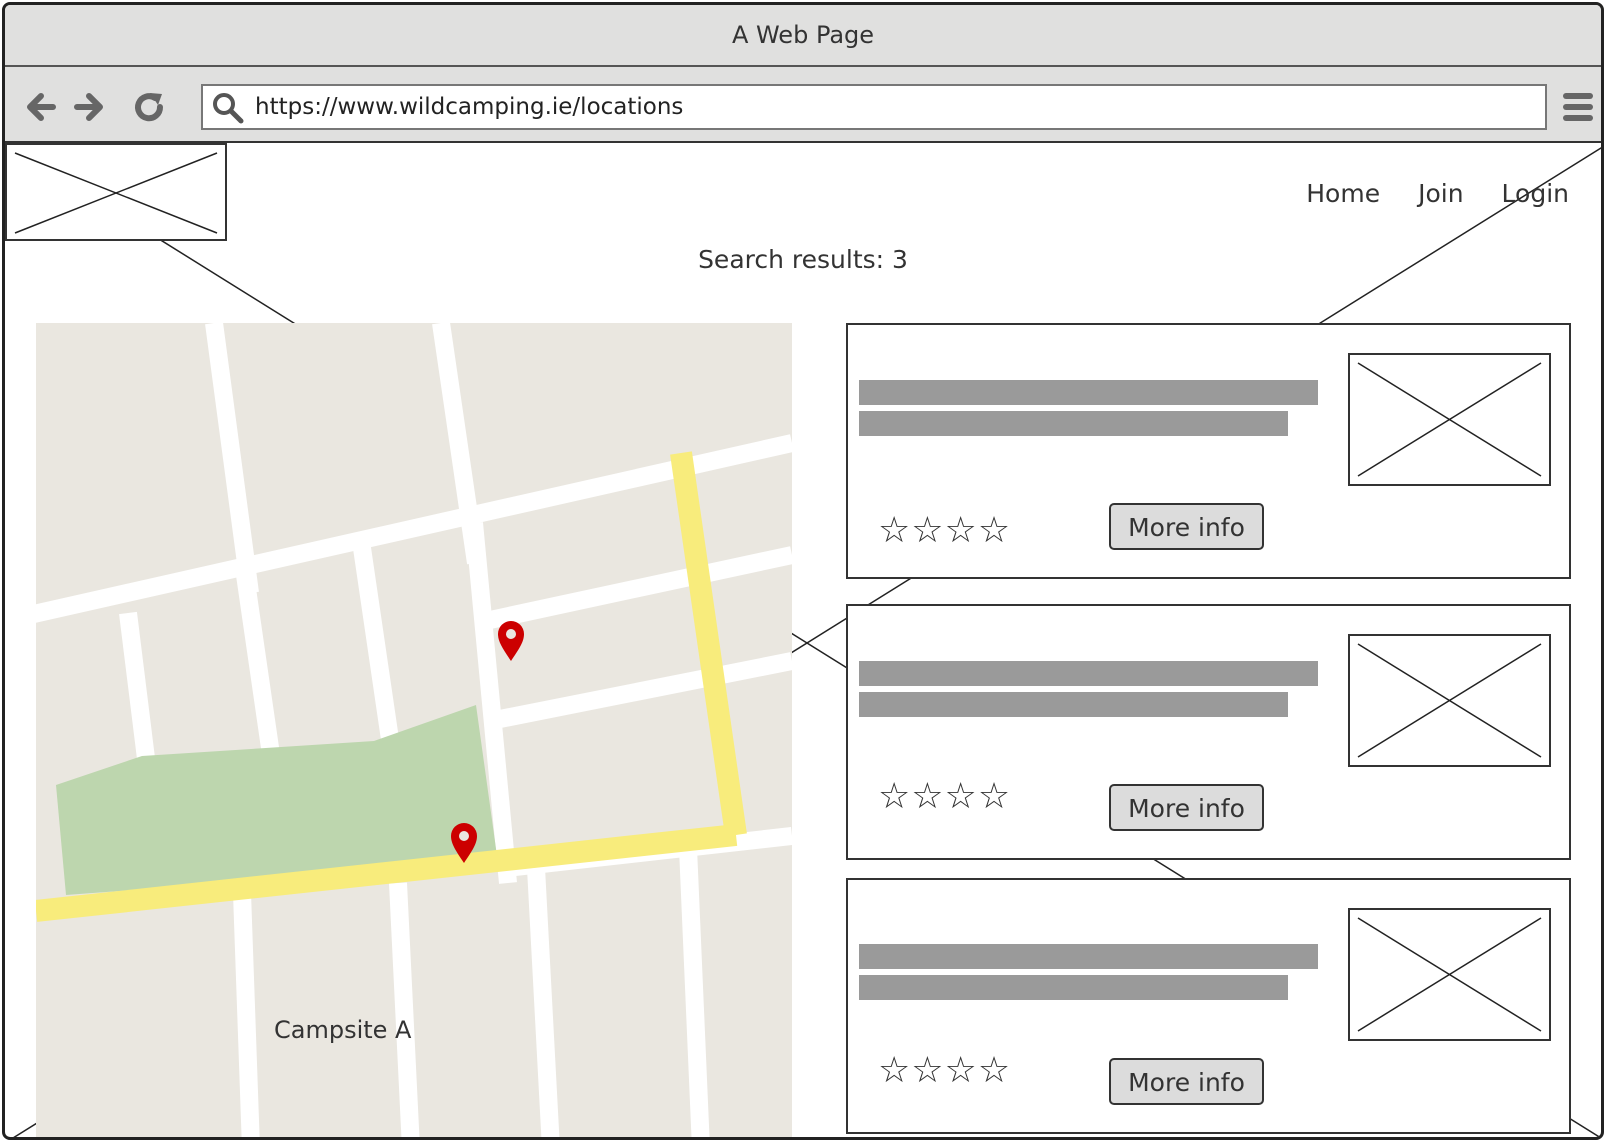 Image resolution: width=1610 pixels, height=1144 pixels. I want to click on search-icon, so click(228, 108).